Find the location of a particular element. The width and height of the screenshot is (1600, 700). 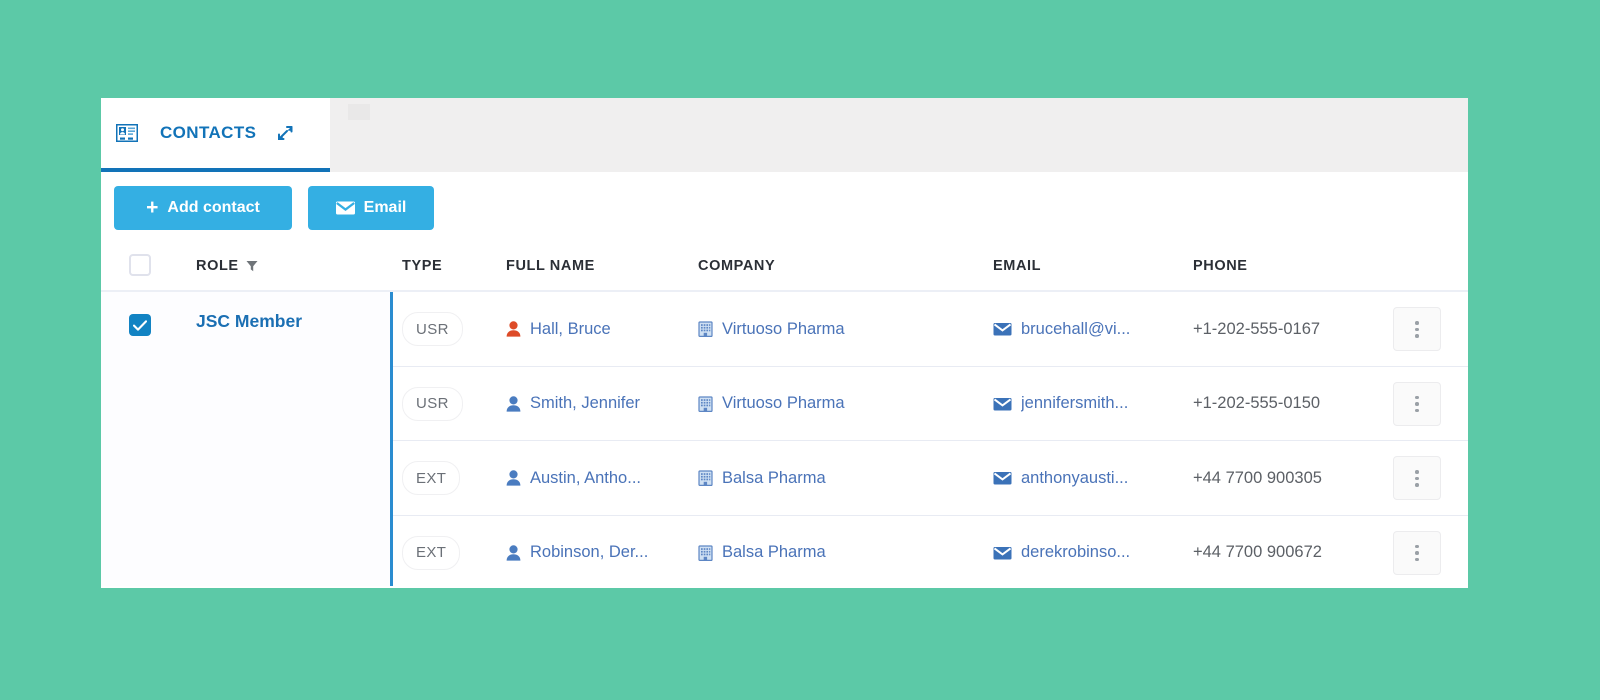

column-header-company: COMPANY is located at coordinates (736, 266).